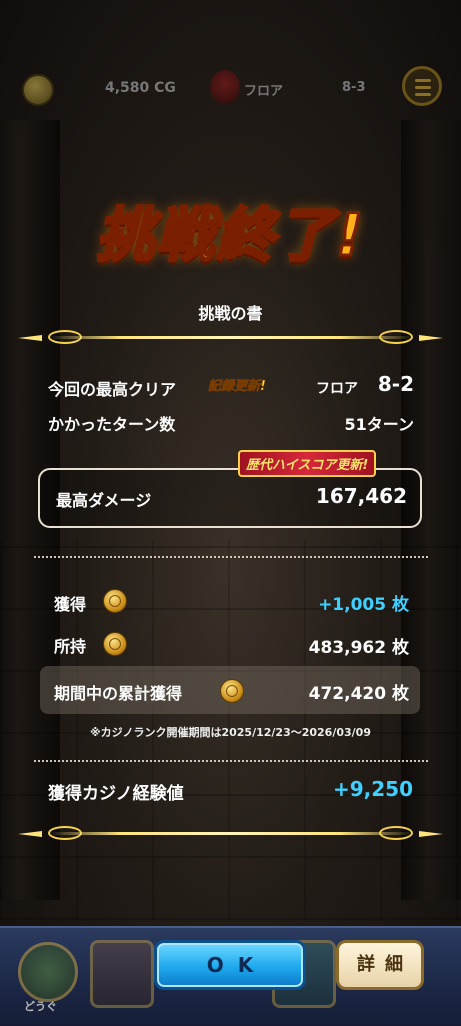  I want to click on ok-button: OK, so click(230, 965).